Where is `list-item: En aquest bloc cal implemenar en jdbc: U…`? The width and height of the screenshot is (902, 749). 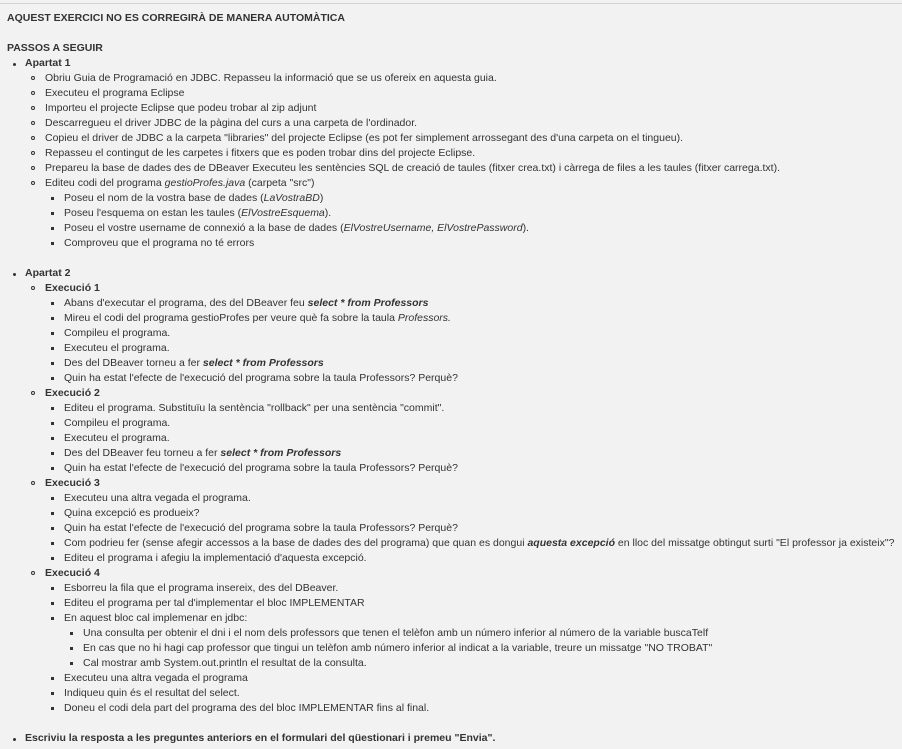 list-item: En aquest bloc cal implemenar en jdbc: U… is located at coordinates (472, 641).